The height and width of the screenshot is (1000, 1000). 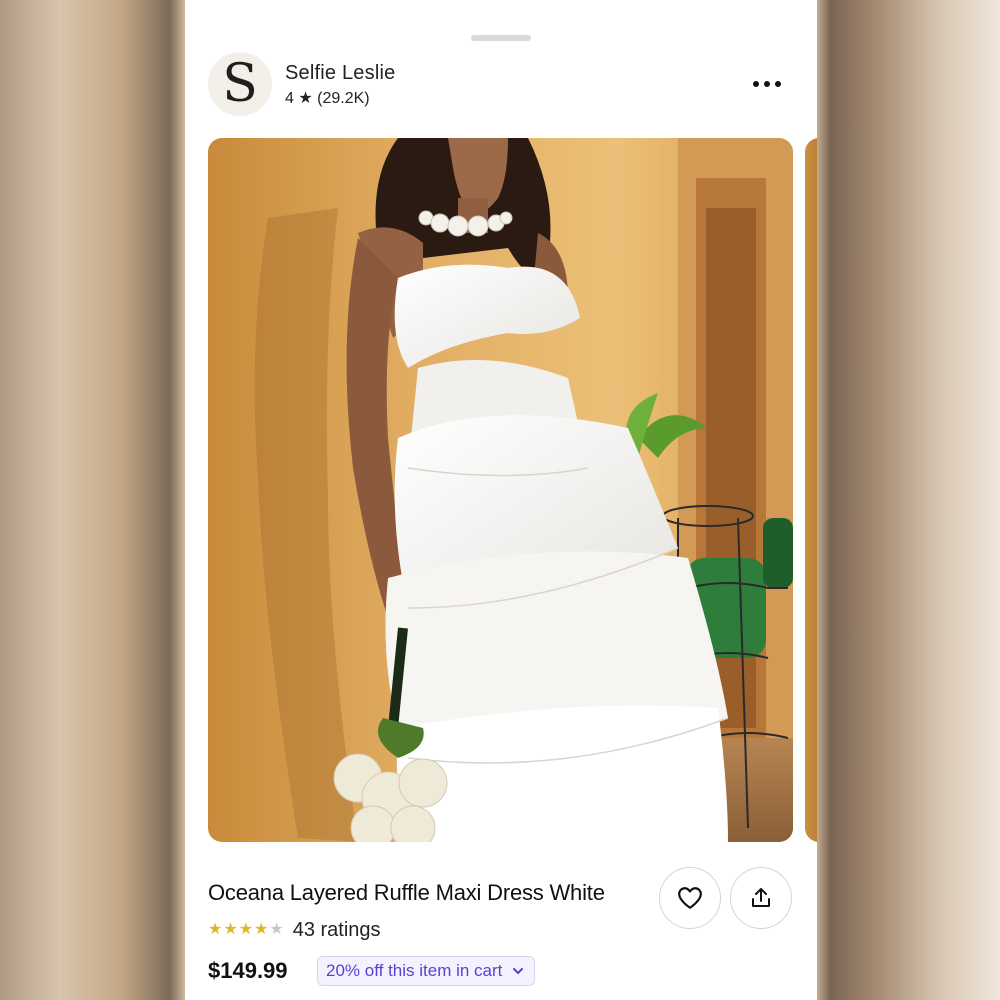 I want to click on share-icon, so click(x=761, y=897).